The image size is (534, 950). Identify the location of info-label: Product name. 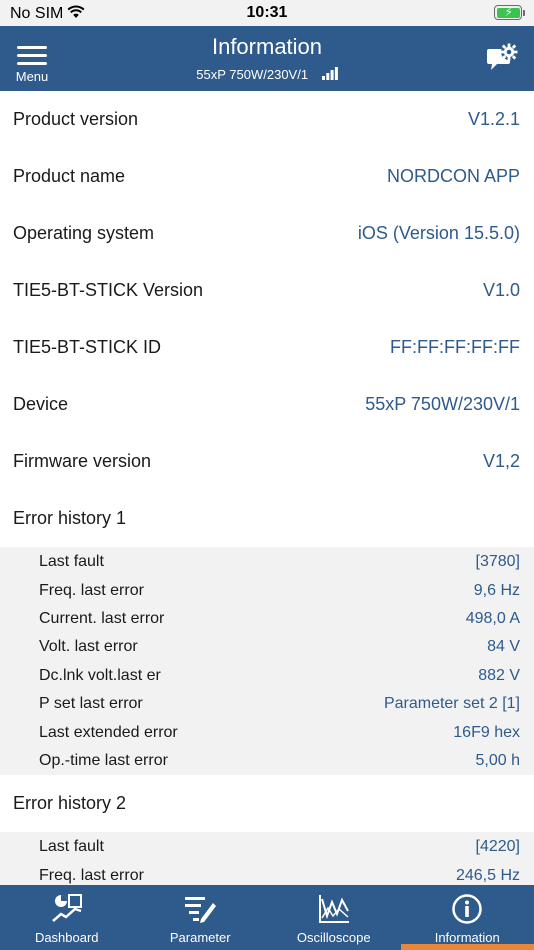
(69, 176).